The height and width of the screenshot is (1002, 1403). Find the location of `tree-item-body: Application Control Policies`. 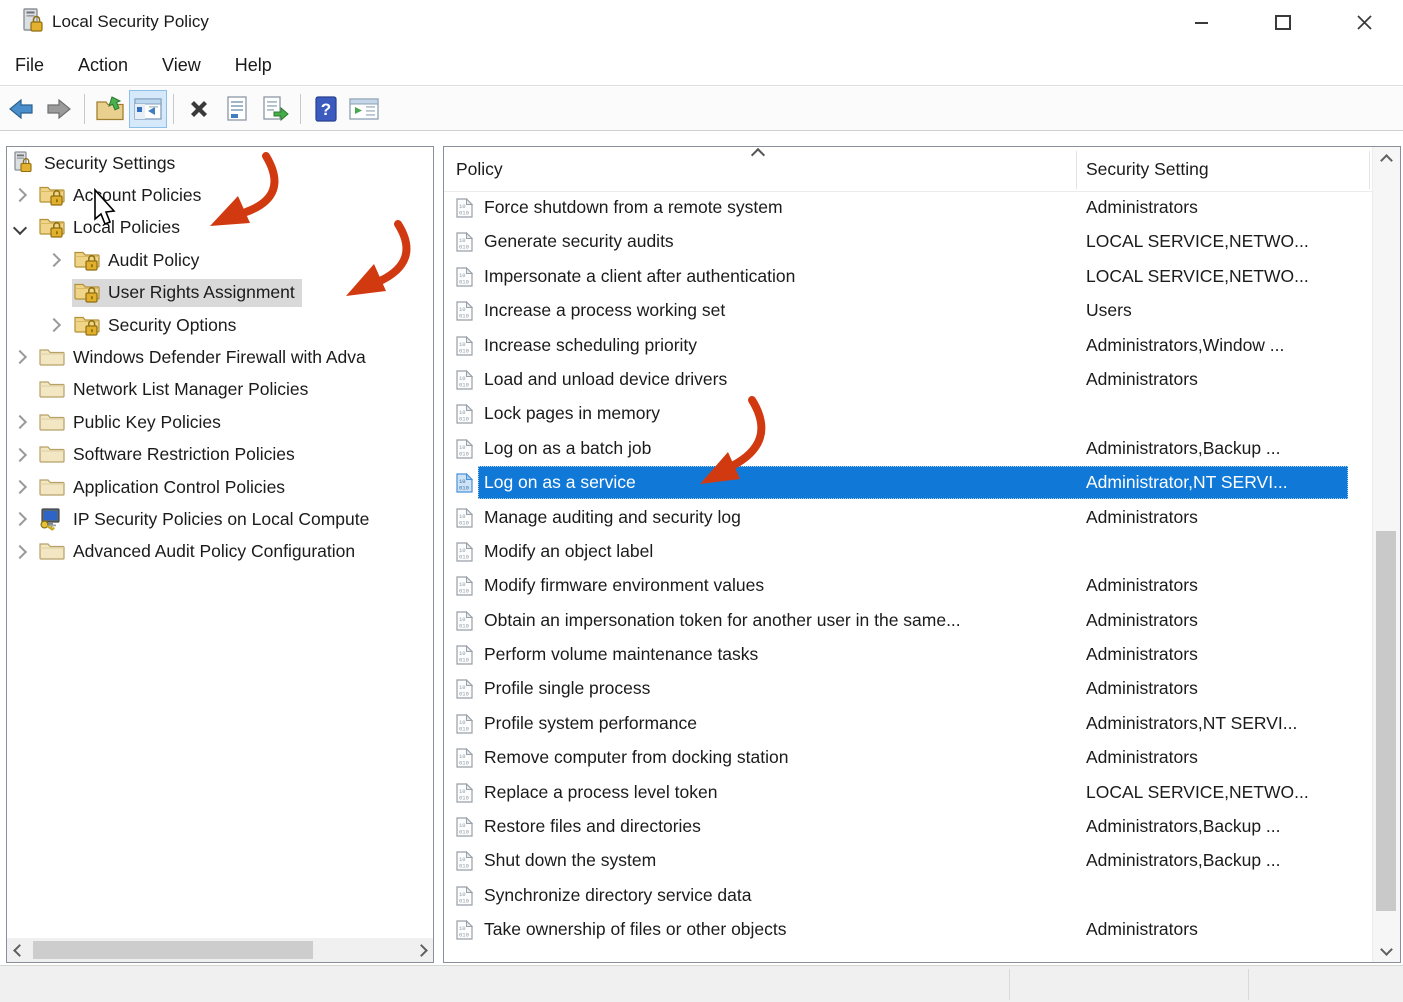

tree-item-body: Application Control Policies is located at coordinates (164, 487).